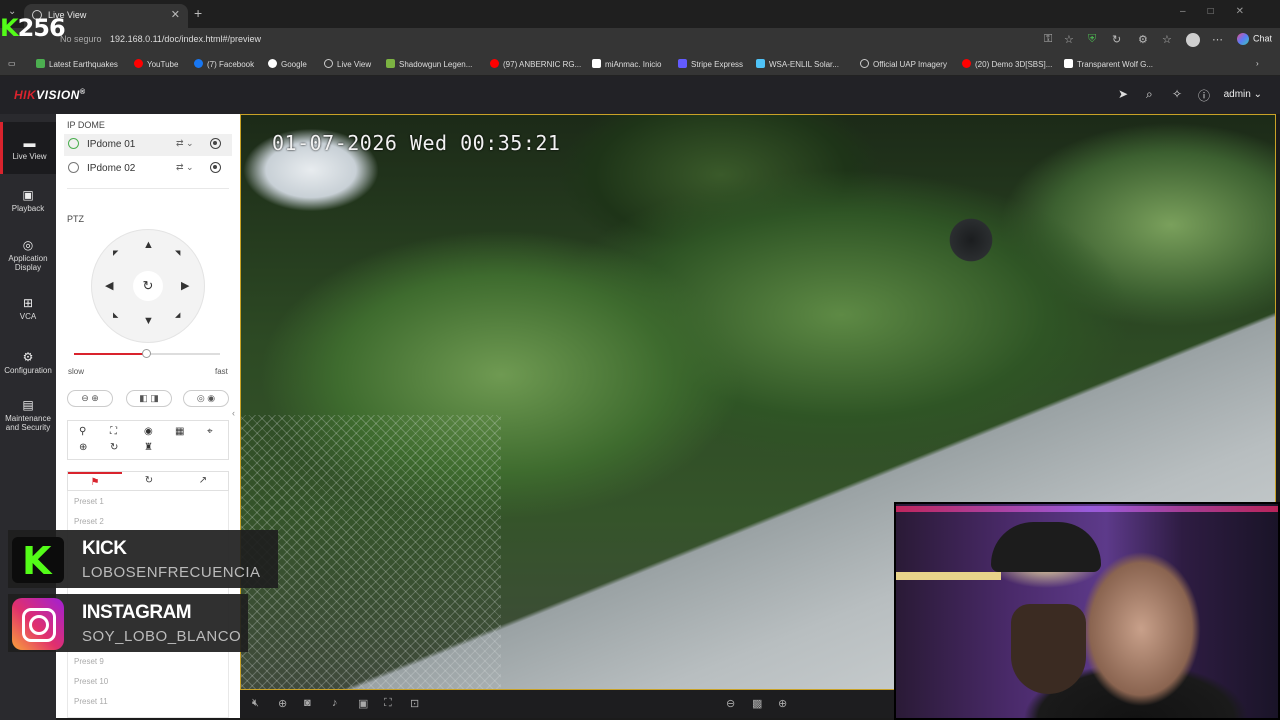 Image resolution: width=1280 pixels, height=720 pixels. Describe the element at coordinates (626, 64) in the screenshot. I see `bookmark-item: miAnmac. Inicio` at that location.